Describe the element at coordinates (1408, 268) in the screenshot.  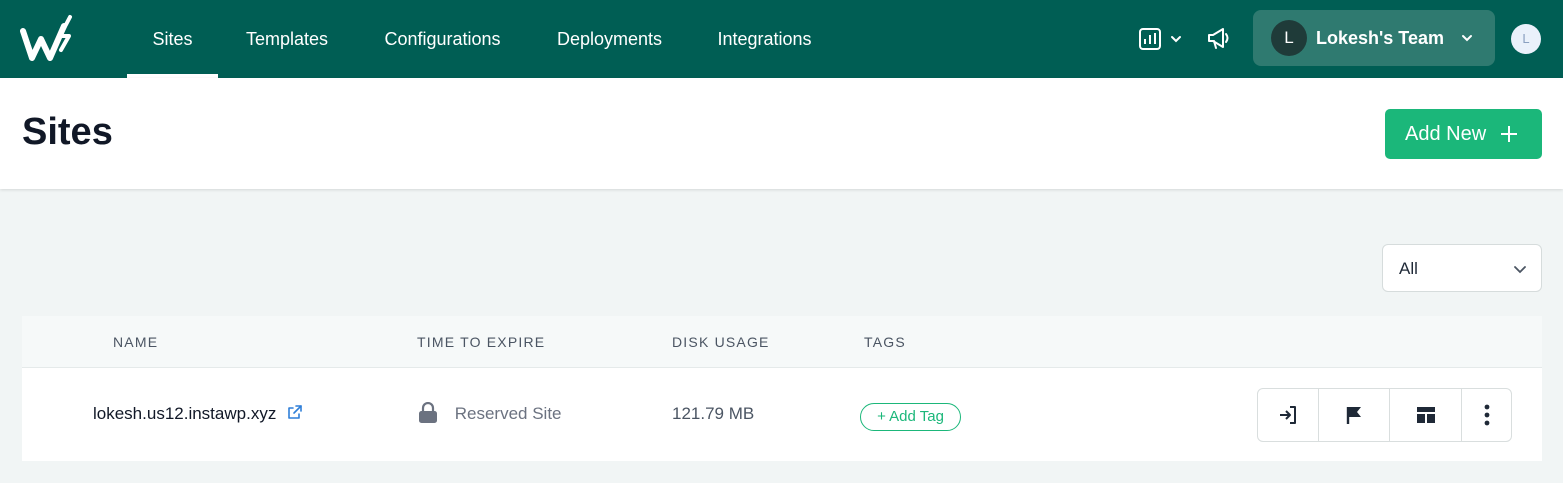
I see `filter-selected-value: All` at that location.